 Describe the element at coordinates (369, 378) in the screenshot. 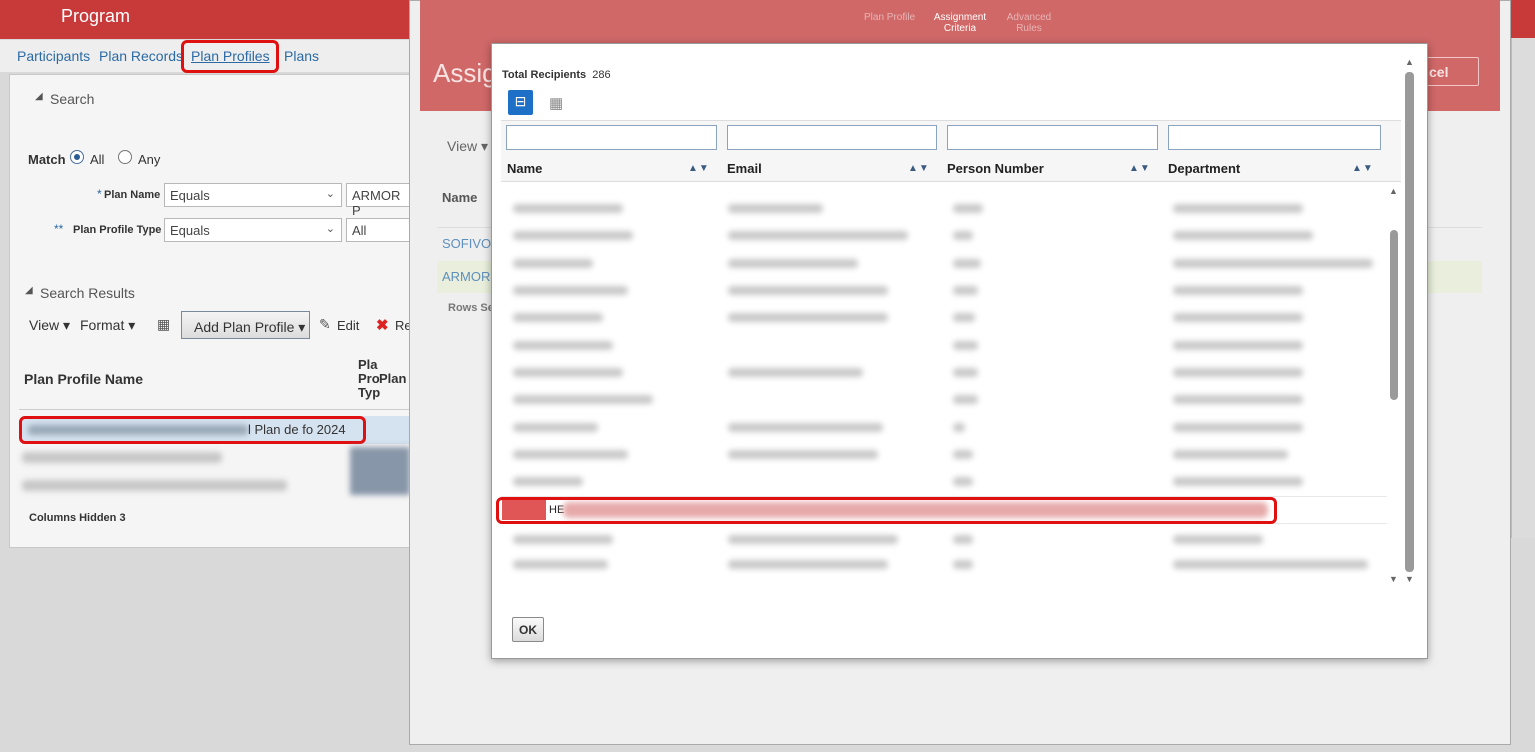

I see `col-type-line2: Pro` at that location.